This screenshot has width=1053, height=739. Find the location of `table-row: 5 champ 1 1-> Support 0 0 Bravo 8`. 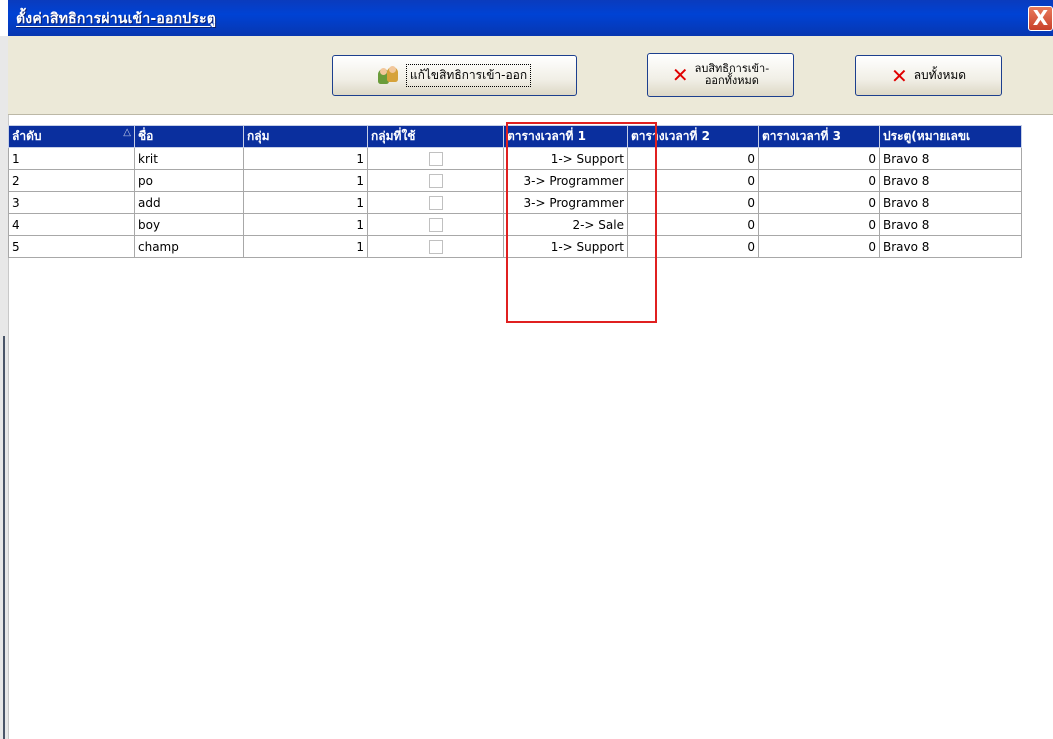

table-row: 5 champ 1 1-> Support 0 0 Bravo 8 is located at coordinates (515, 246).